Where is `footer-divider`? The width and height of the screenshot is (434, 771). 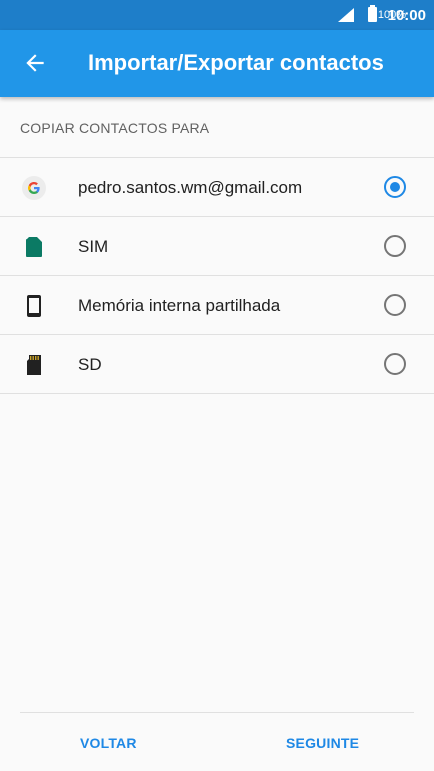 footer-divider is located at coordinates (217, 712).